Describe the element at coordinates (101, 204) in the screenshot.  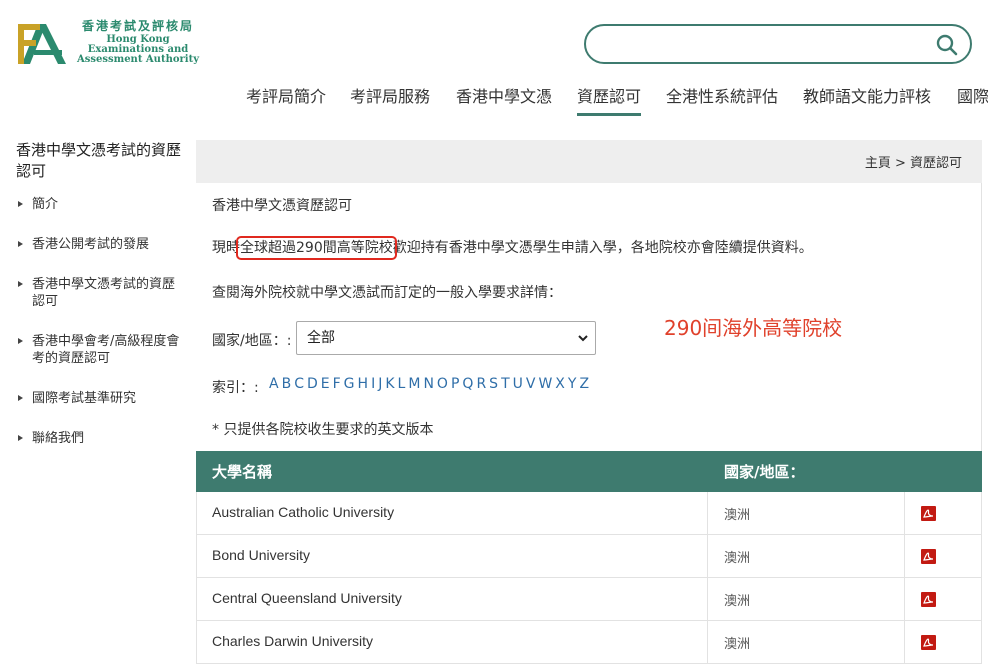
I see `sidebar-item-intro: 簡介` at that location.